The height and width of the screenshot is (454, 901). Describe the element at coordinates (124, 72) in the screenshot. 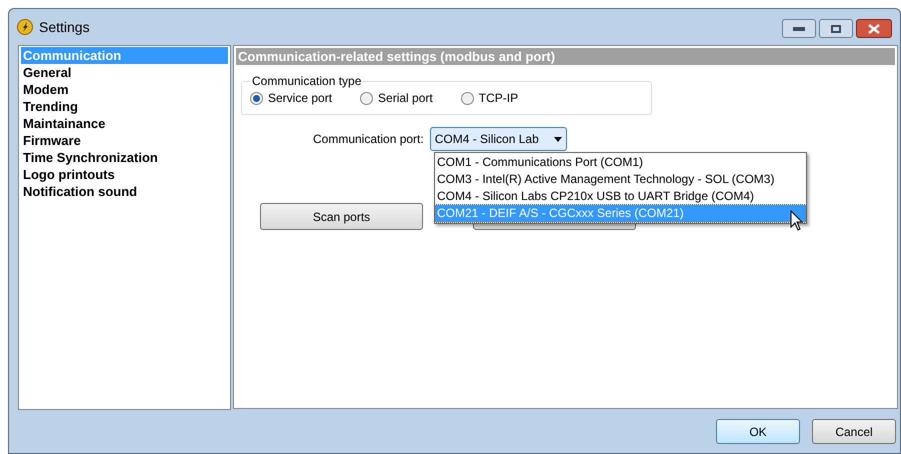

I see `sidebar-item: General` at that location.